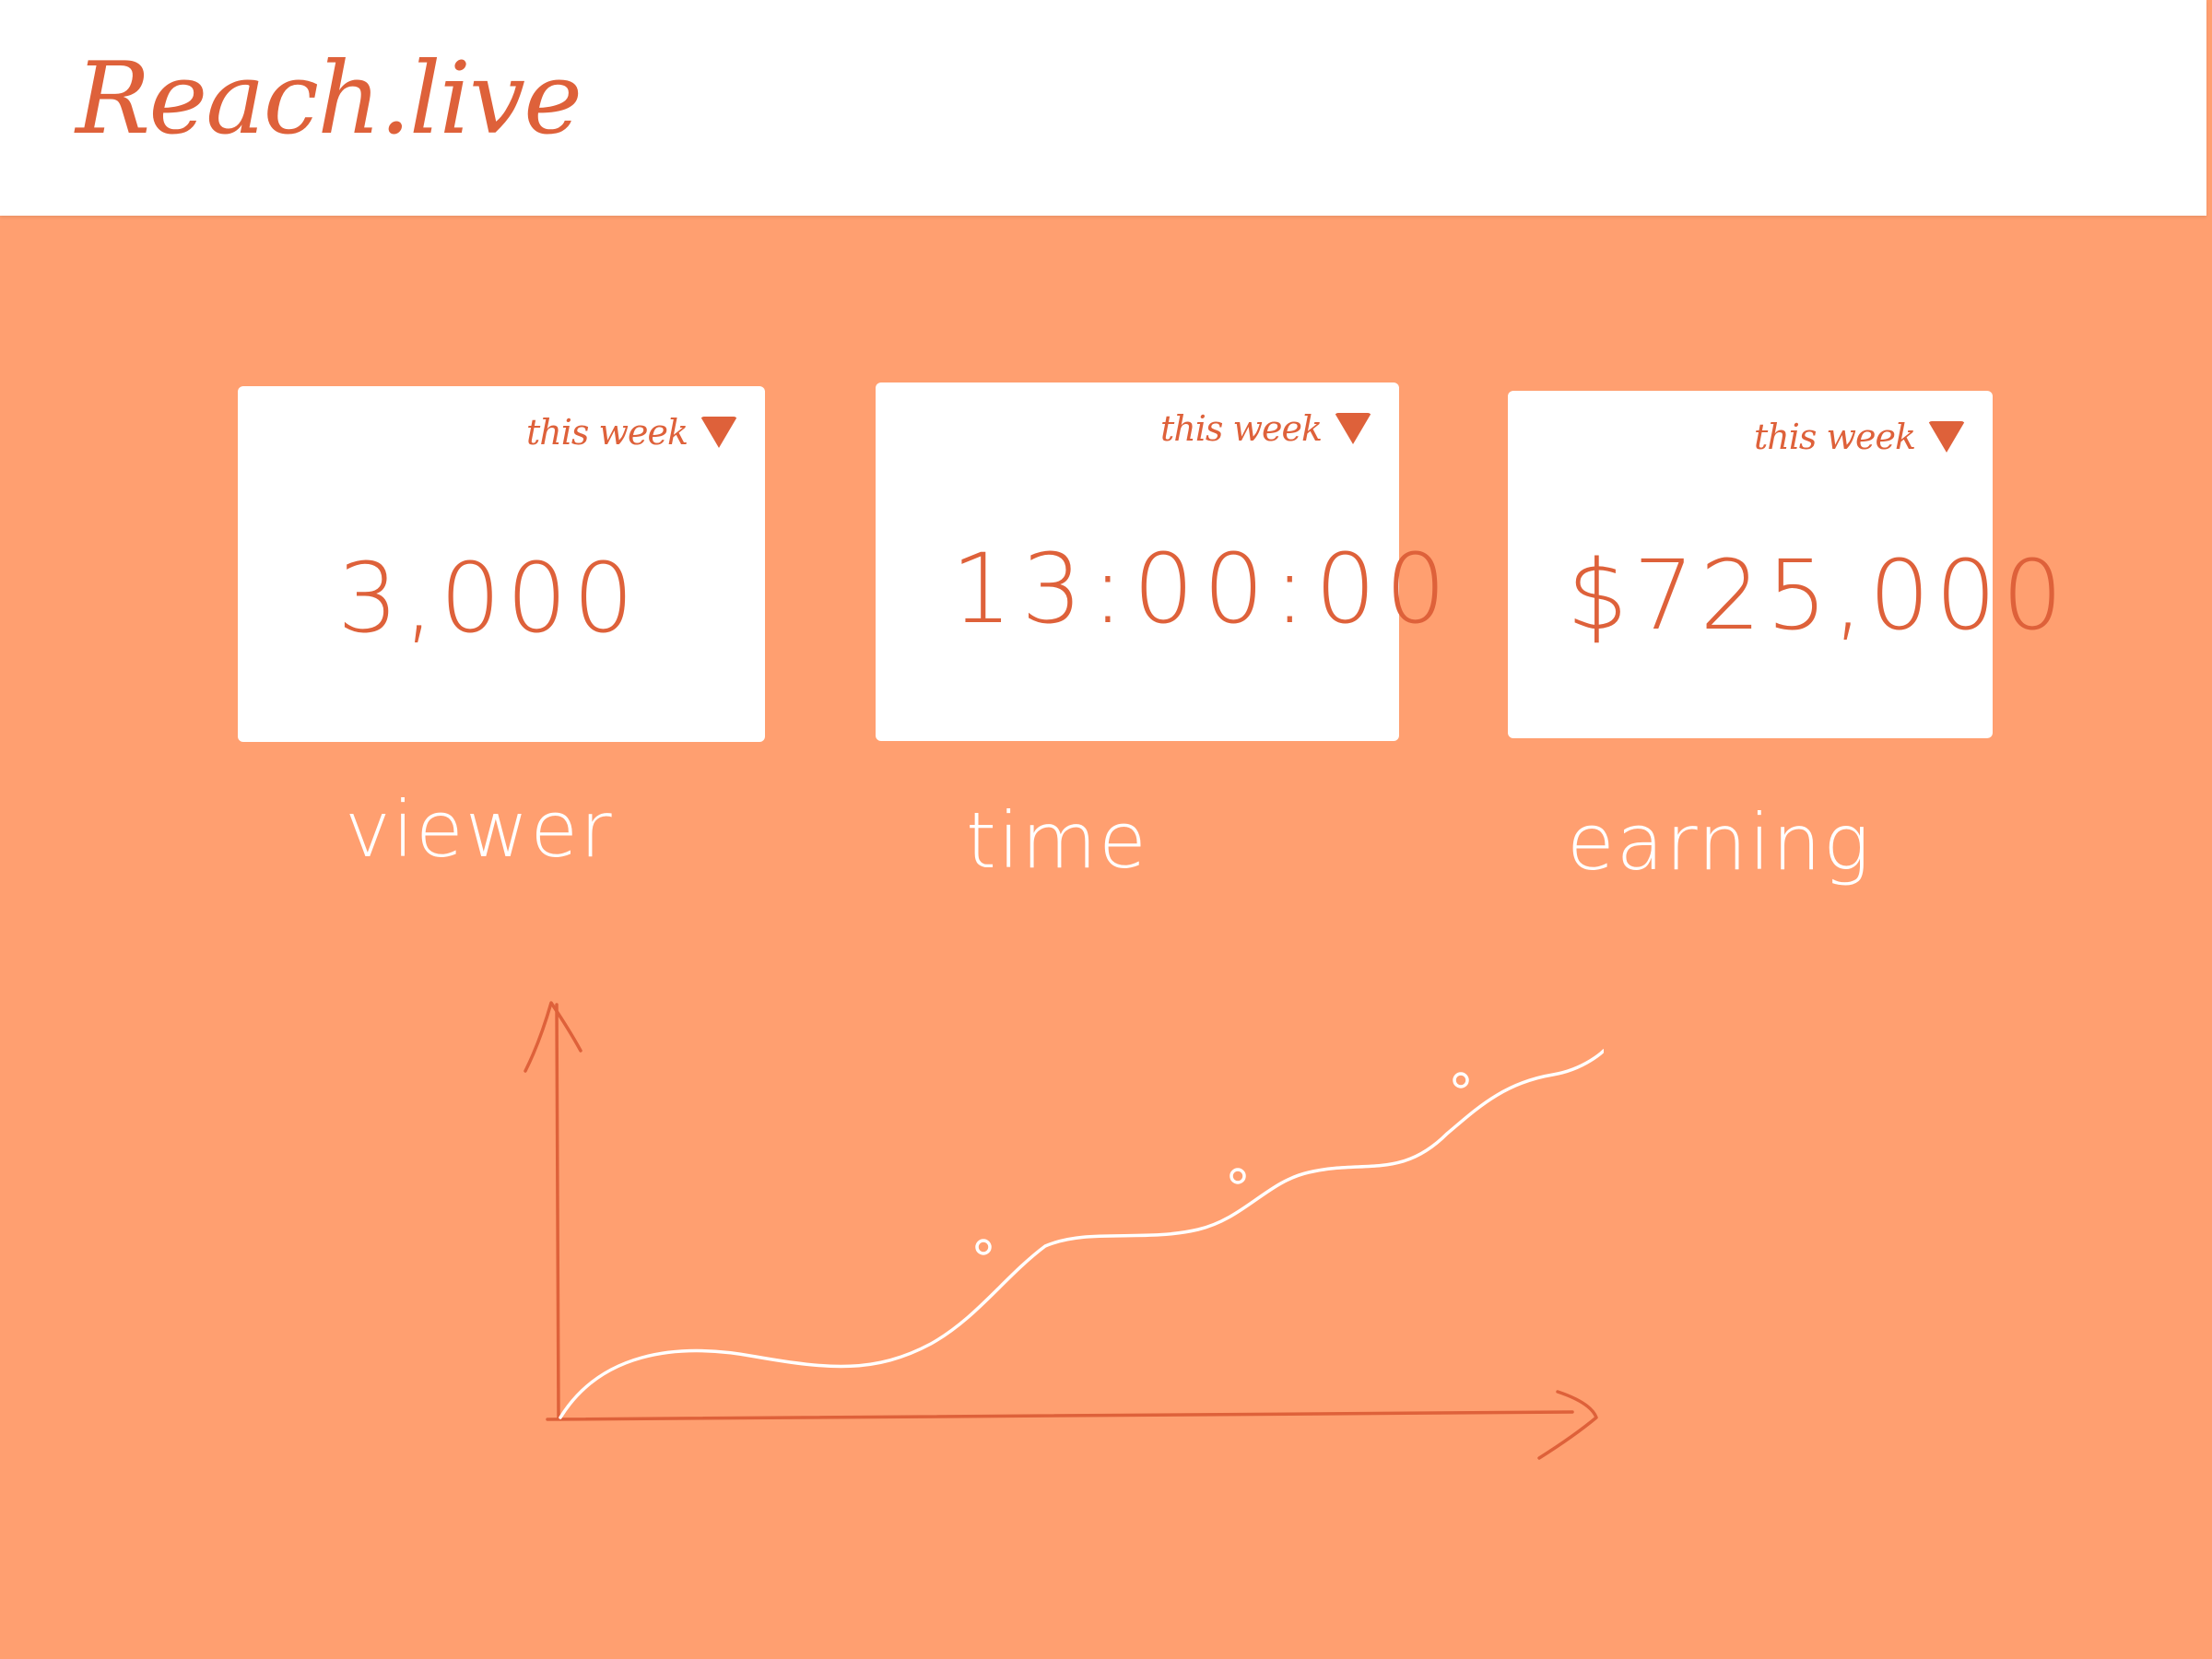 The width and height of the screenshot is (2212, 1659). I want to click on viewer-count: 3,000, so click(488, 598).